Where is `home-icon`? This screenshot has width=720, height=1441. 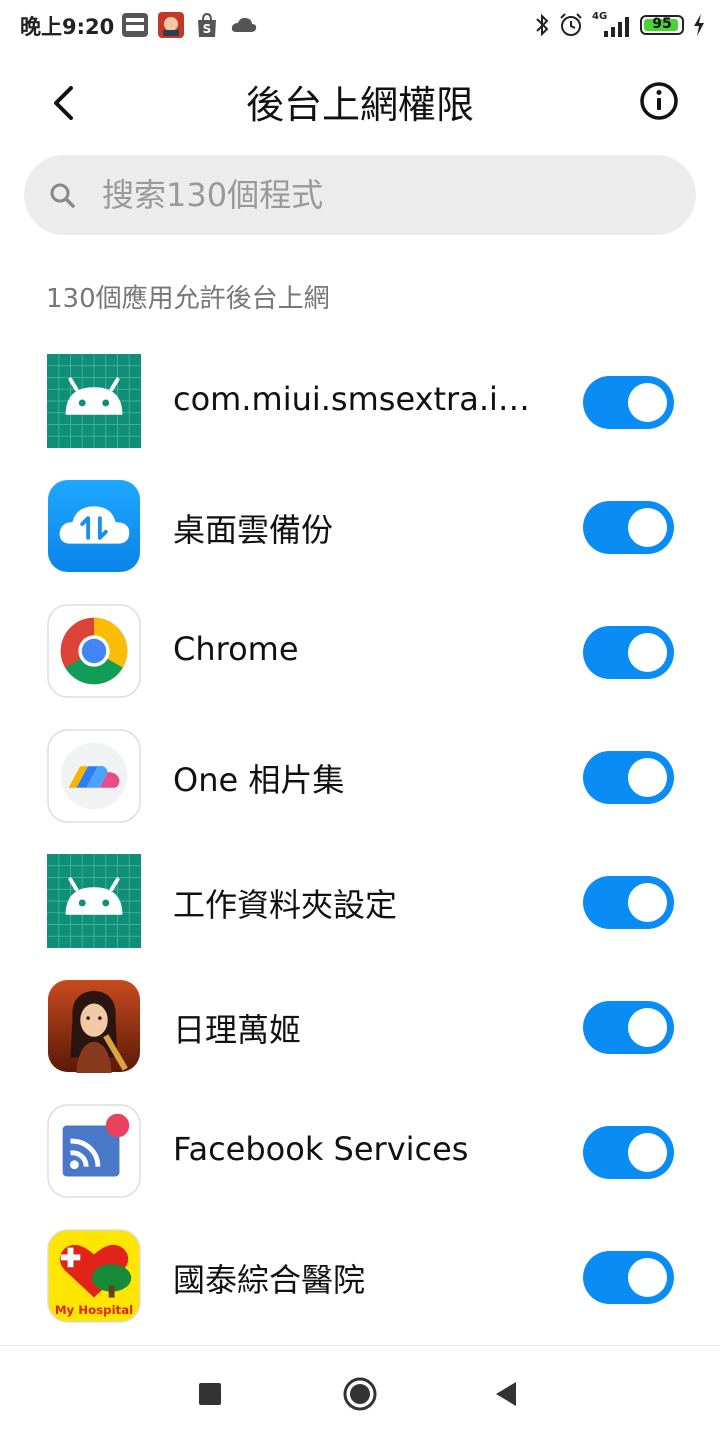
home-icon is located at coordinates (360, 1394).